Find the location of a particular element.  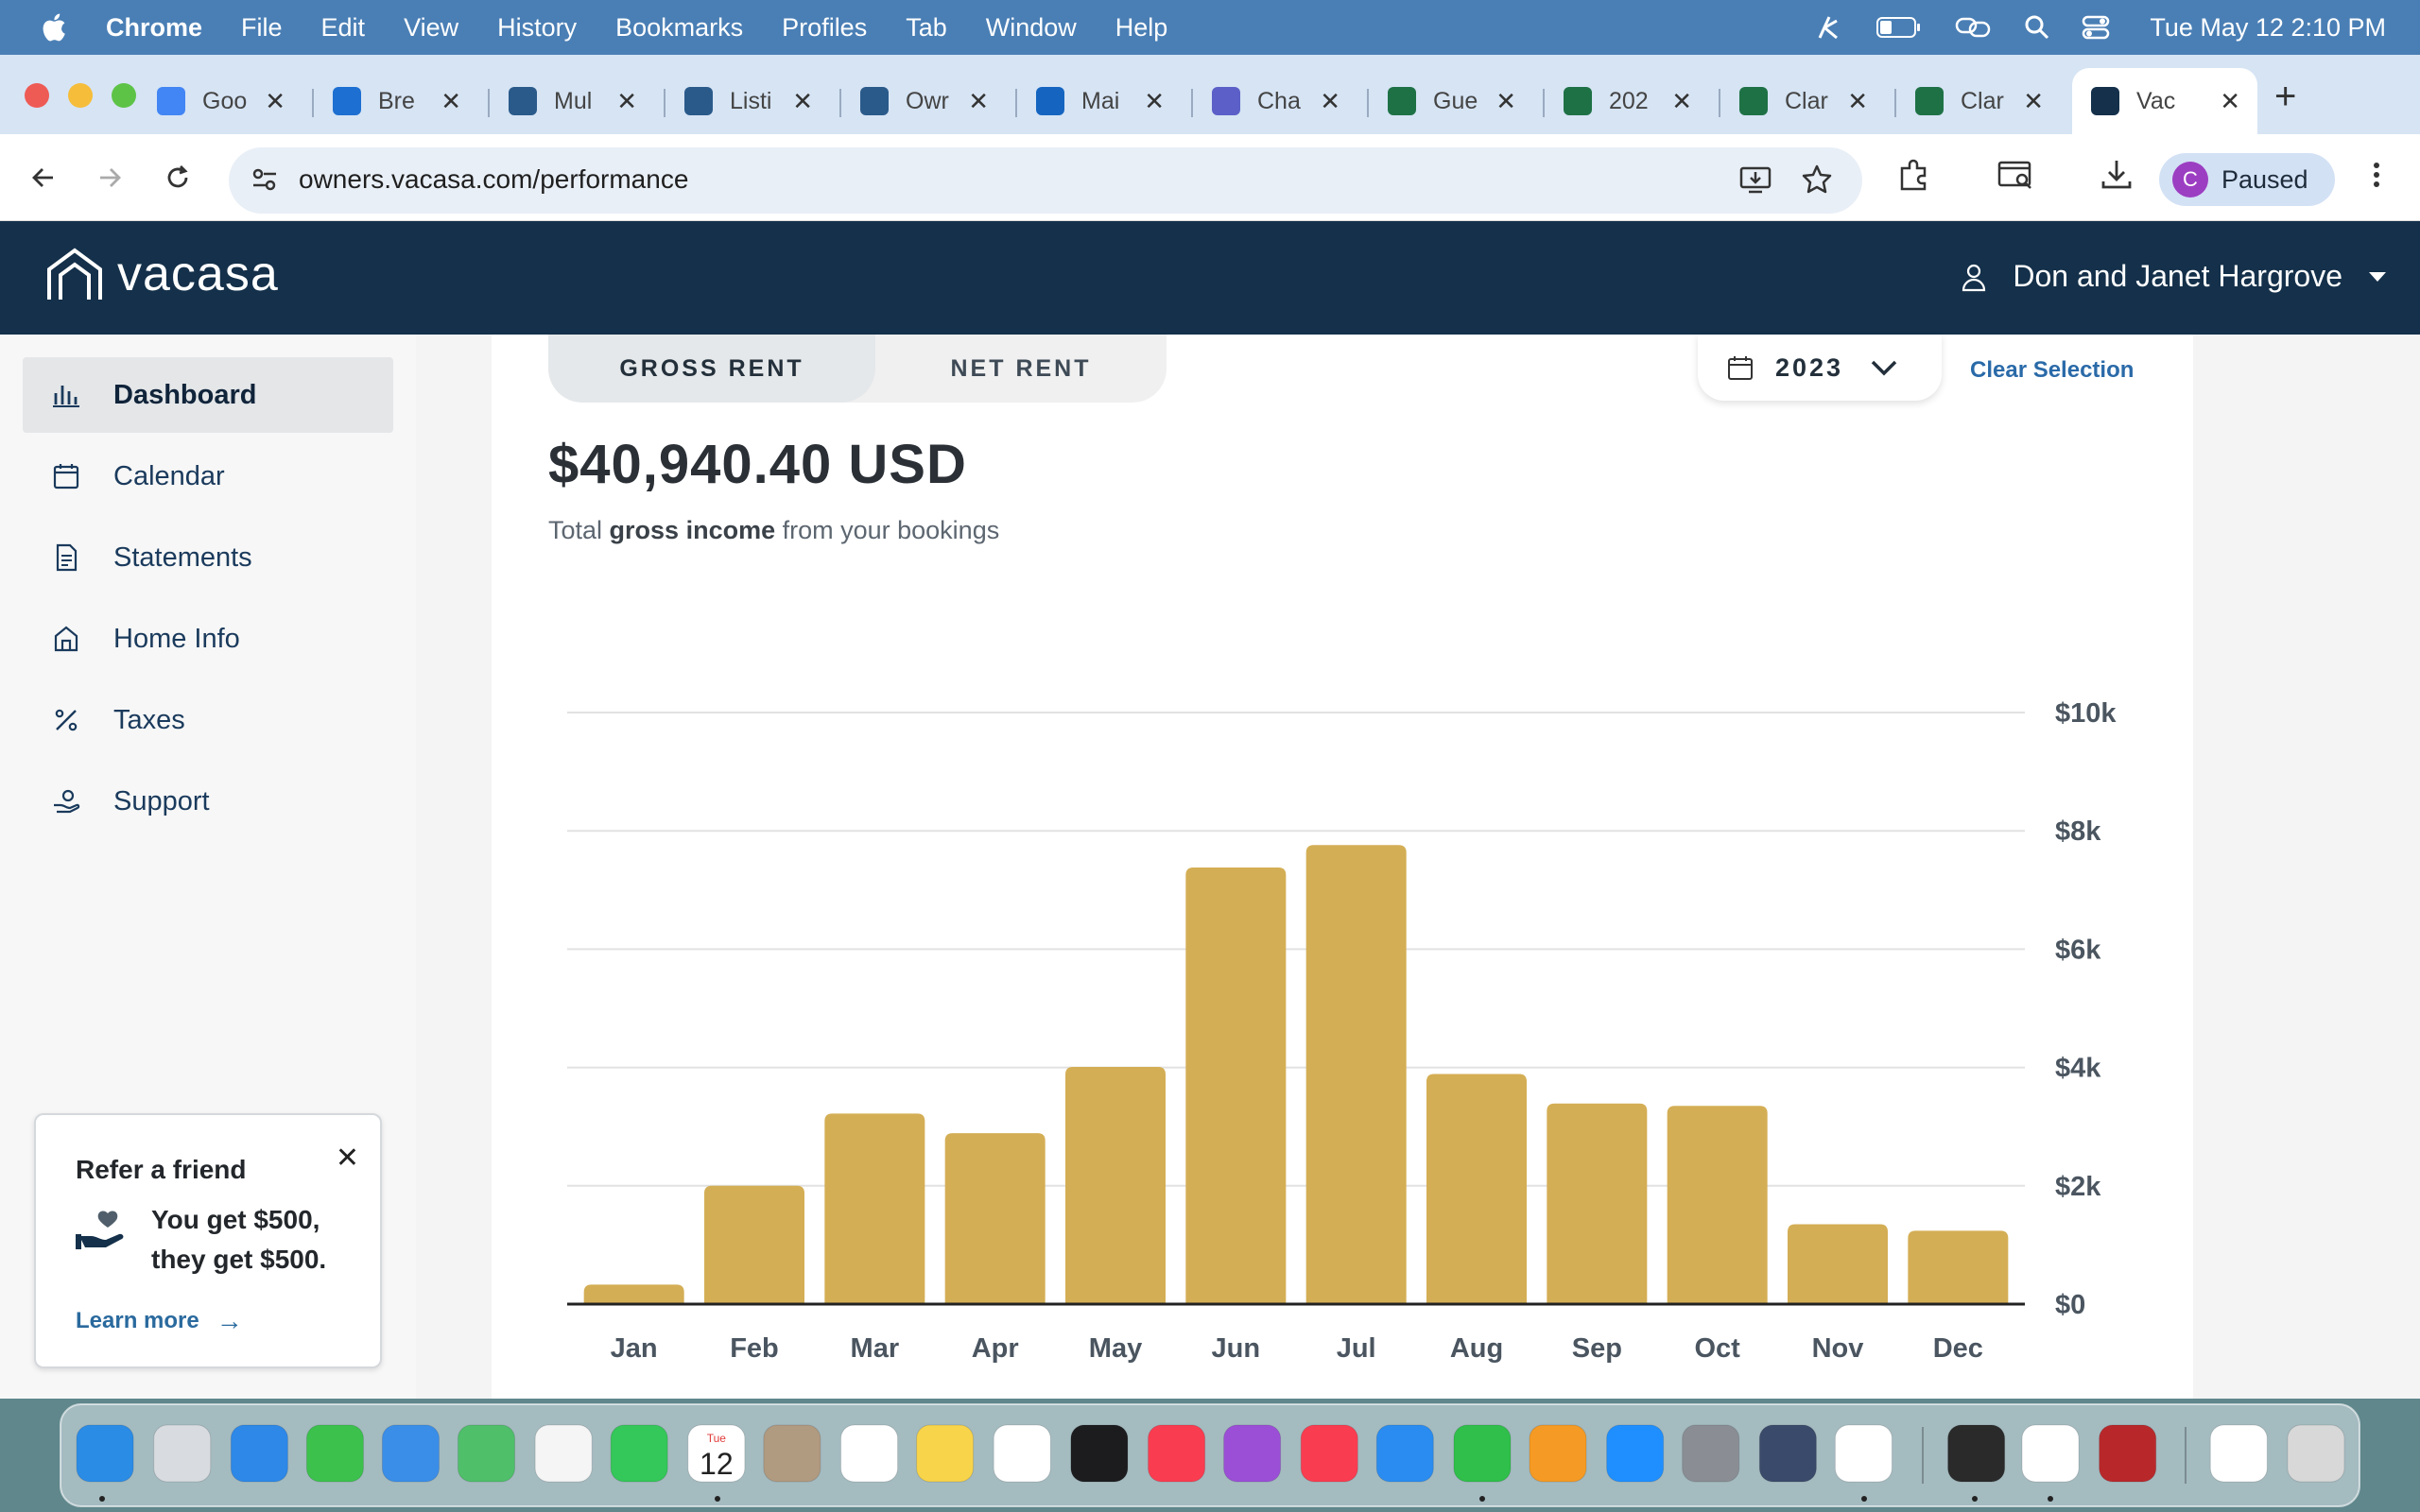

user-menu: Don and Janet Hargrove is located at coordinates (2173, 276).